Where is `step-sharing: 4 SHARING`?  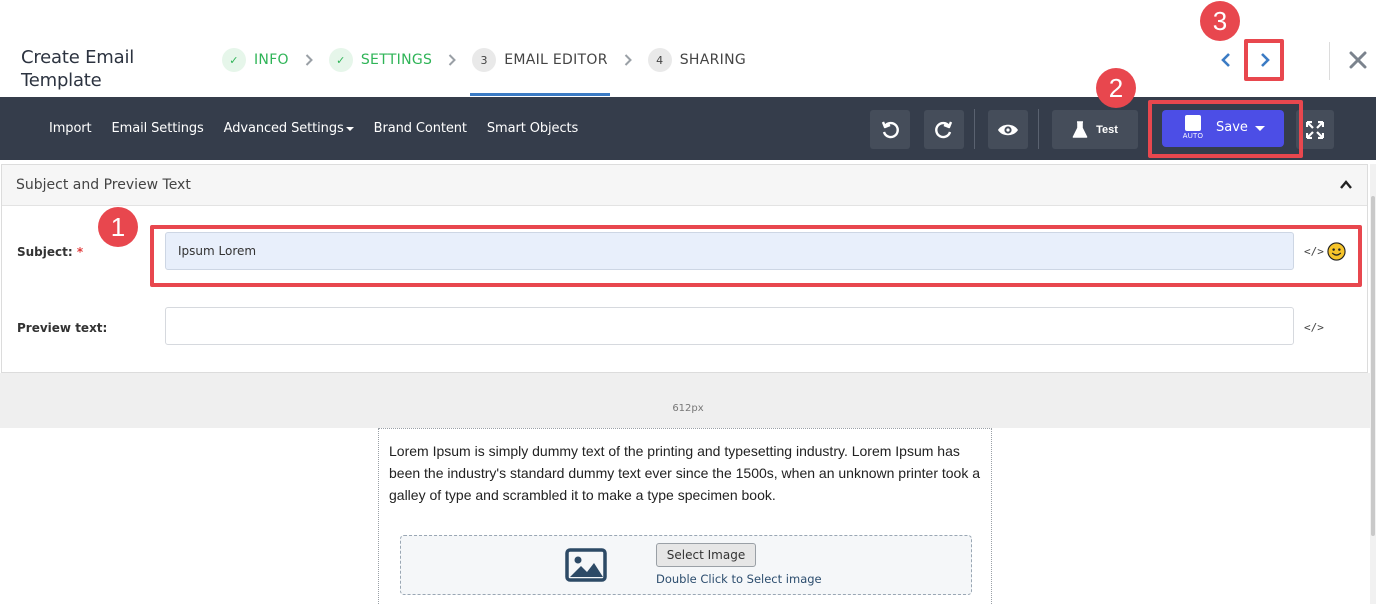
step-sharing: 4 SHARING is located at coordinates (697, 60).